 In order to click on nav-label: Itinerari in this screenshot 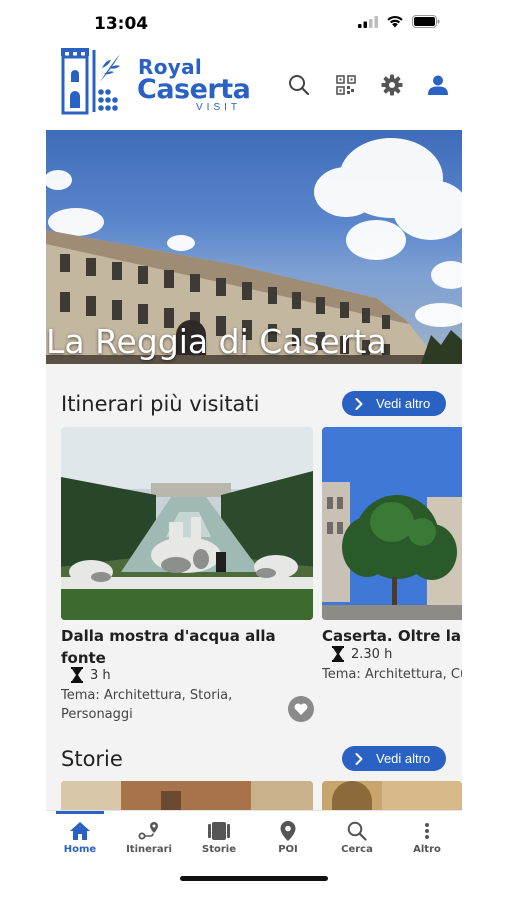, I will do `click(149, 849)`.